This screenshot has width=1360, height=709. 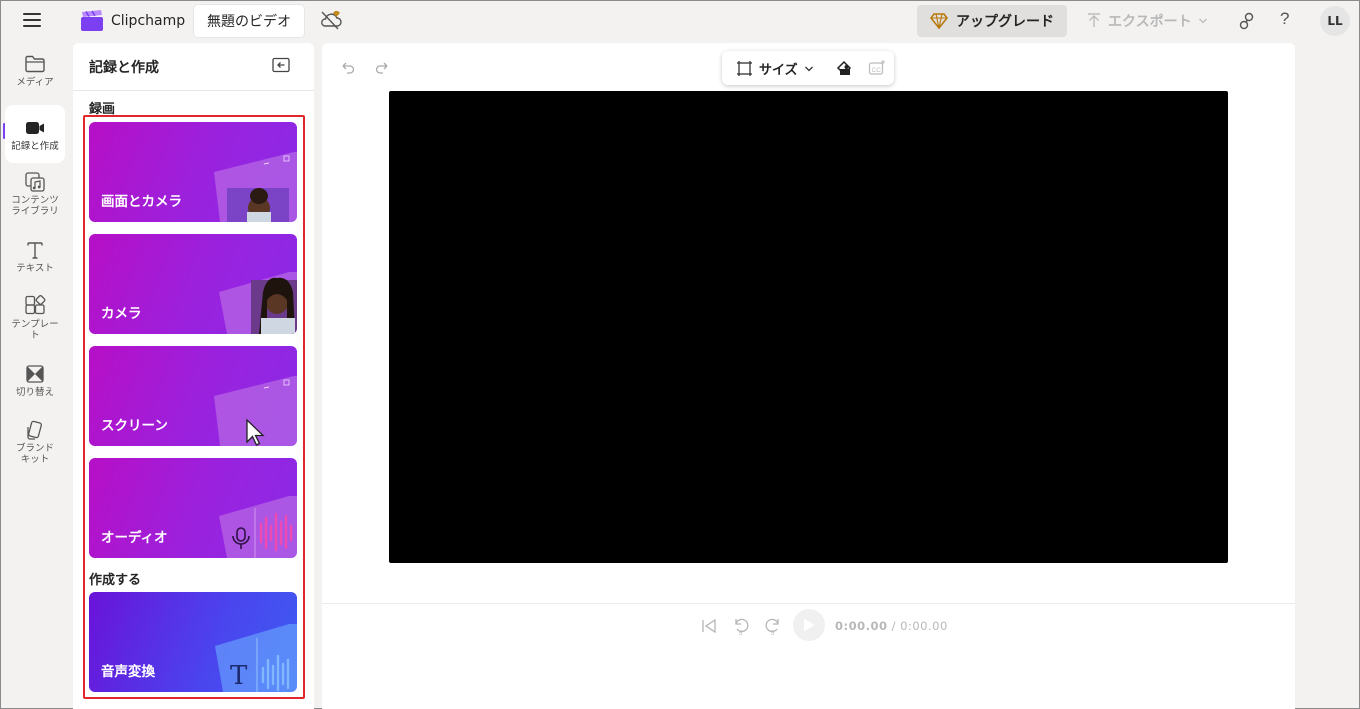 I want to click on transitions-icon, so click(x=35, y=374).